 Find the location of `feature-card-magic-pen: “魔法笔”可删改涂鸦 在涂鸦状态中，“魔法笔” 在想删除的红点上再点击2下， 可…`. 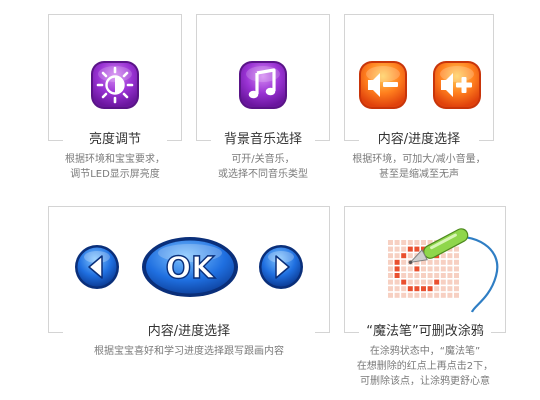

feature-card-magic-pen: “魔法笔”可删改涂鸦 在涂鸦状态中，“魔法笔” 在想删除的红点上再点击2下， 可… is located at coordinates (425, 301).